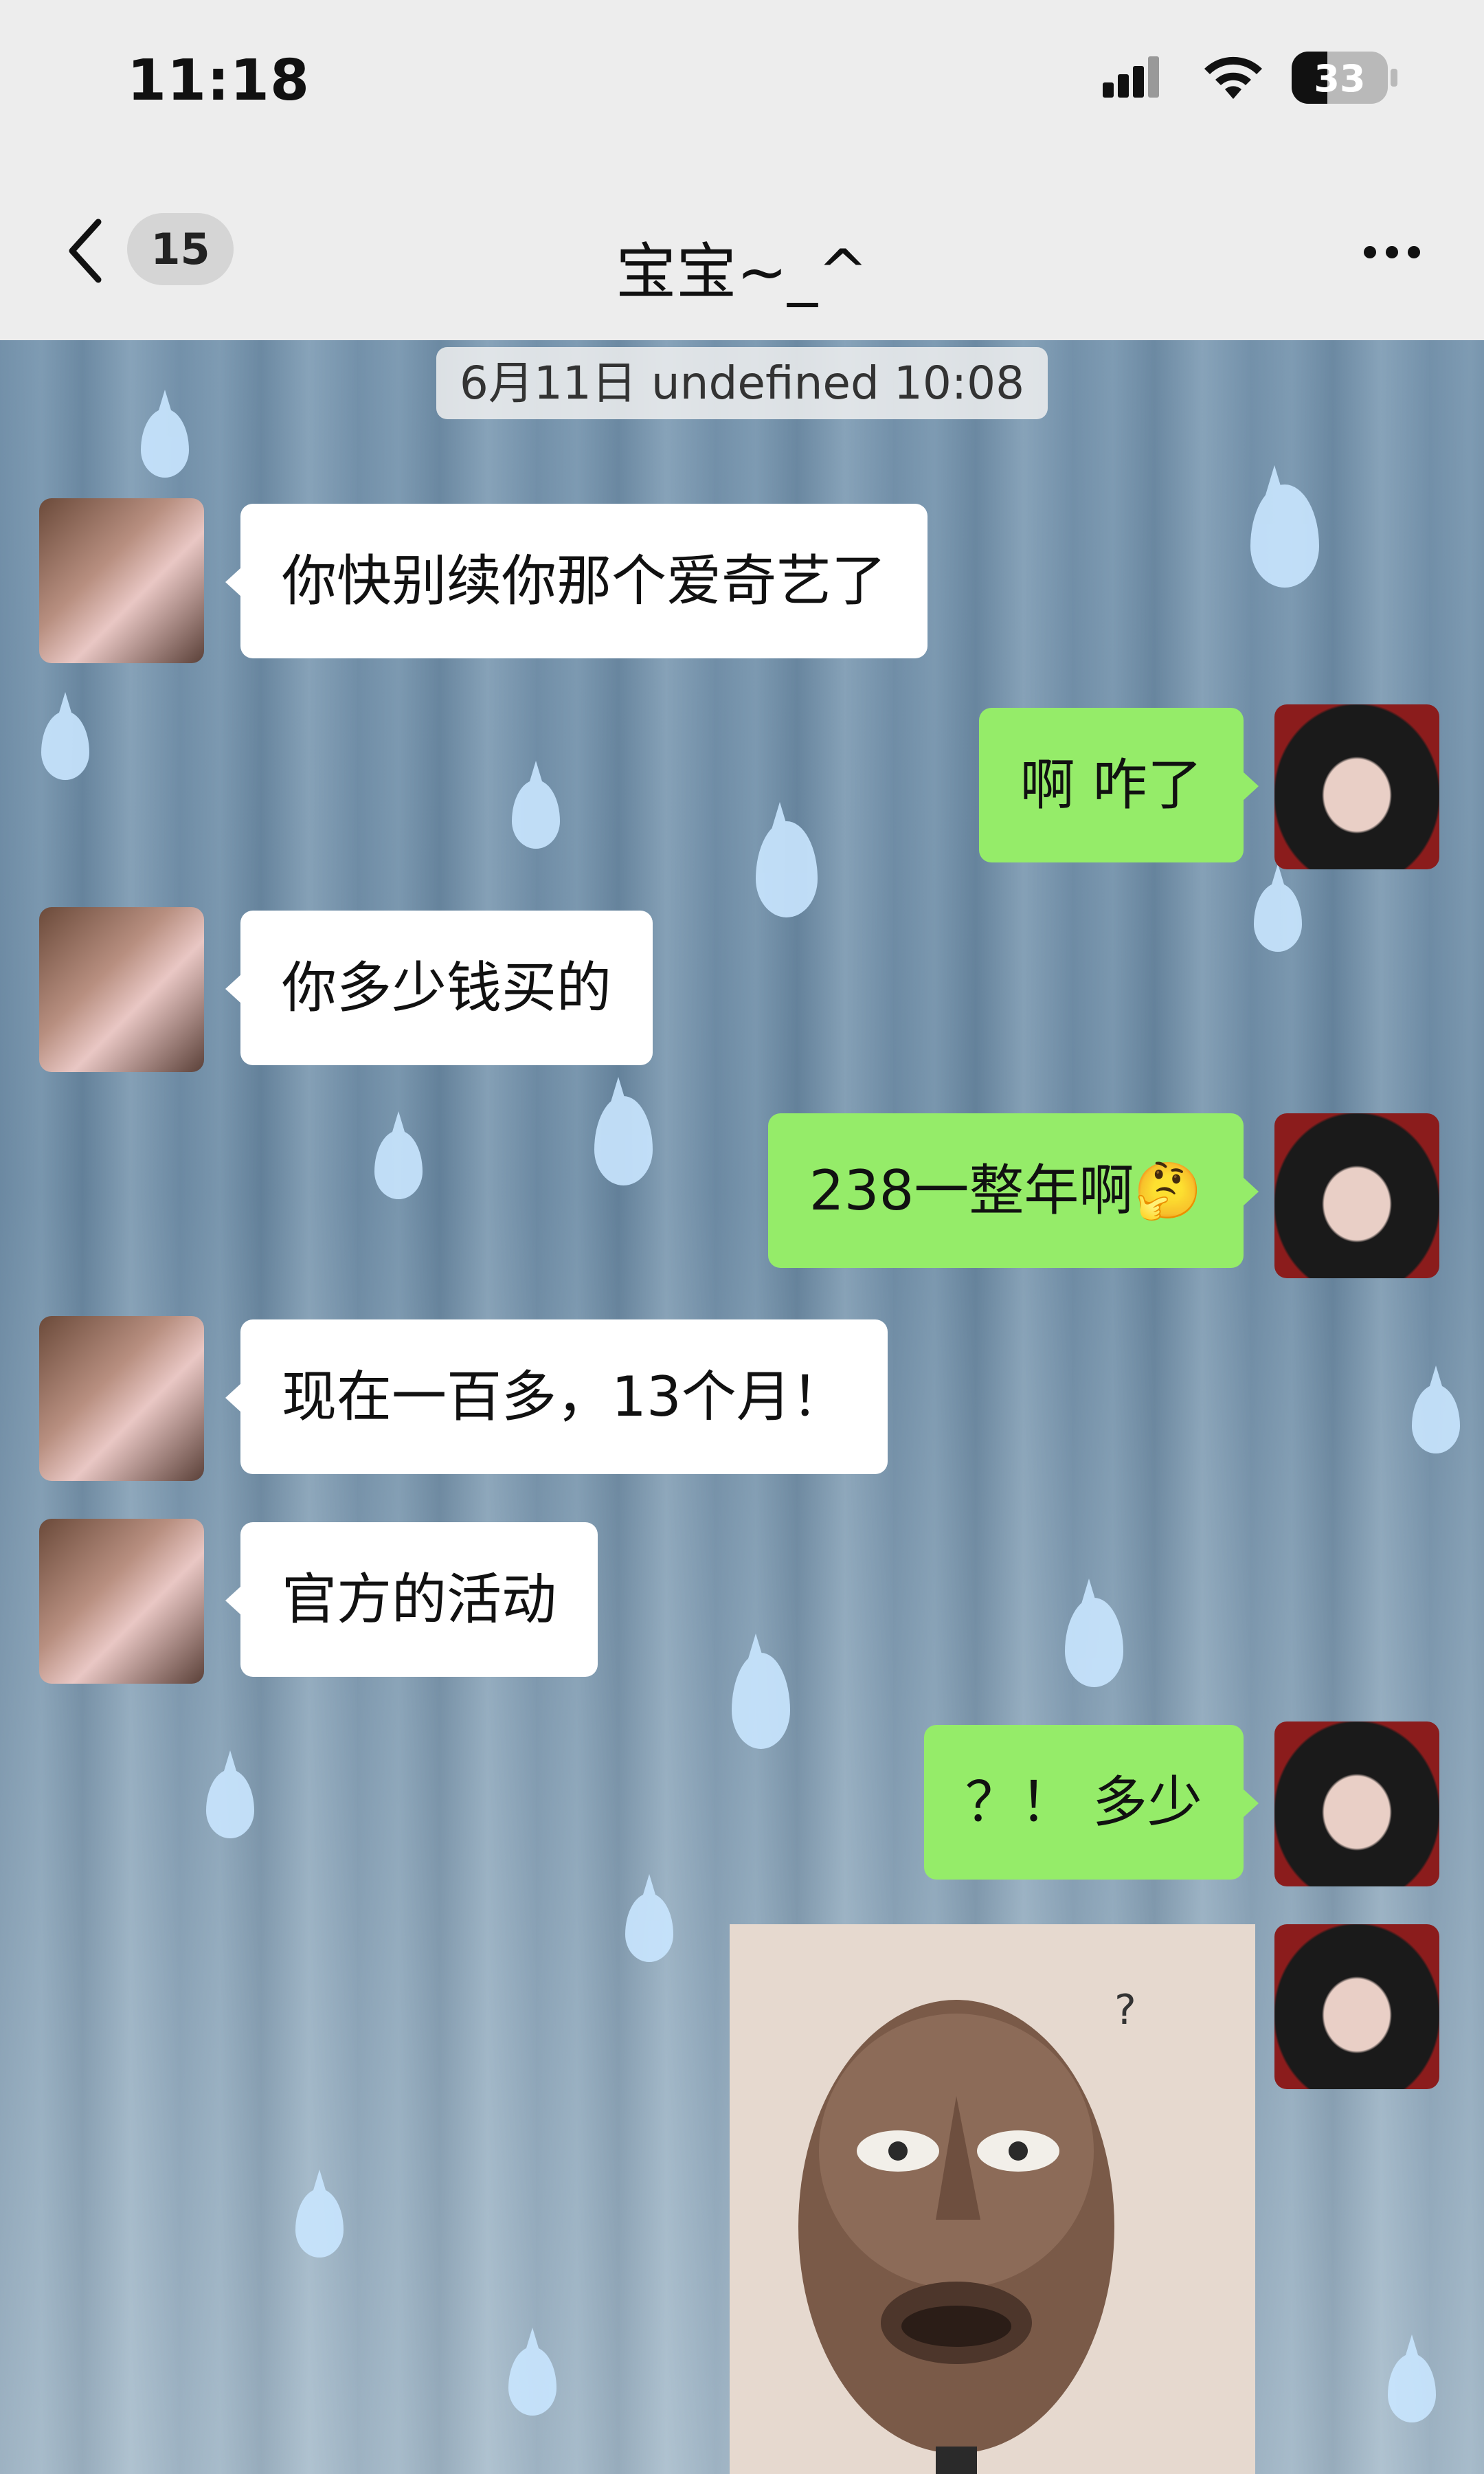  Describe the element at coordinates (219, 80) in the screenshot. I see `status-time: 11:18` at that location.